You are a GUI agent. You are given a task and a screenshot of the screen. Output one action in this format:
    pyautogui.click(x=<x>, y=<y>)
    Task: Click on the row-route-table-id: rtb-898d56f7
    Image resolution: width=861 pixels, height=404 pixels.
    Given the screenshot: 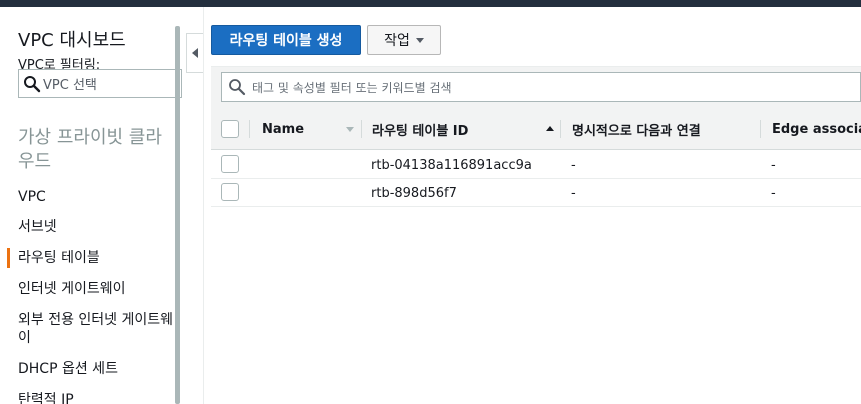 What is the action you would take?
    pyautogui.click(x=414, y=193)
    